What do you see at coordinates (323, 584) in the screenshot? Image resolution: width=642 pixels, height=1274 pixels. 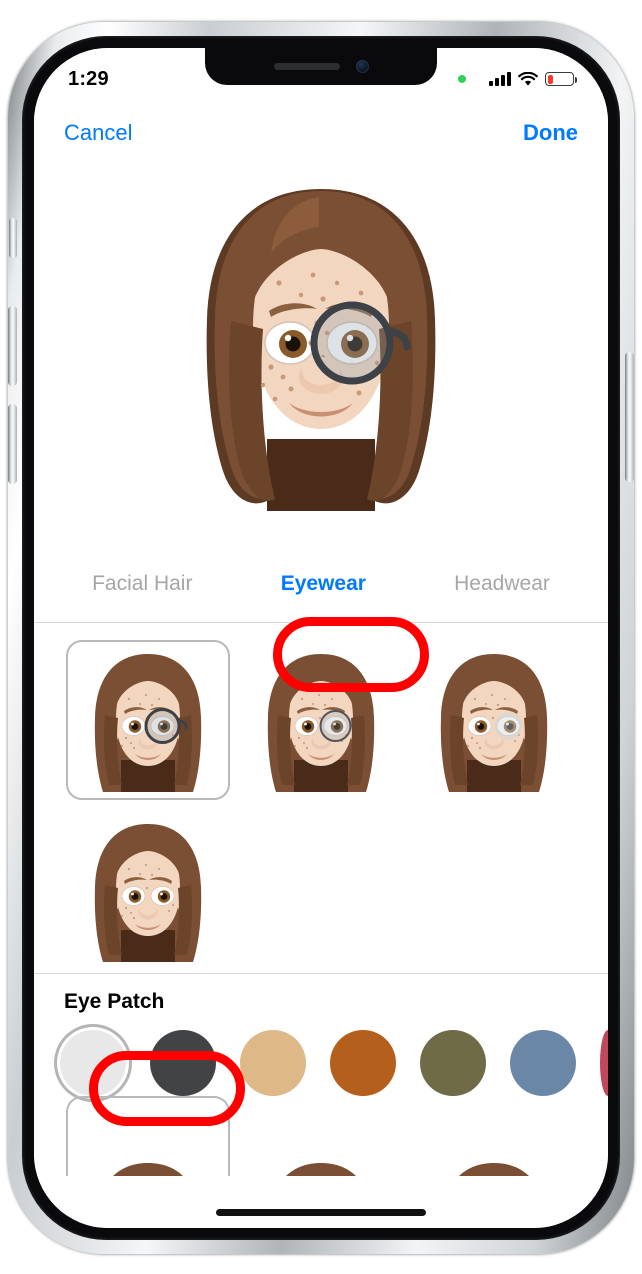 I see `tab-eyewear: Eyewear` at bounding box center [323, 584].